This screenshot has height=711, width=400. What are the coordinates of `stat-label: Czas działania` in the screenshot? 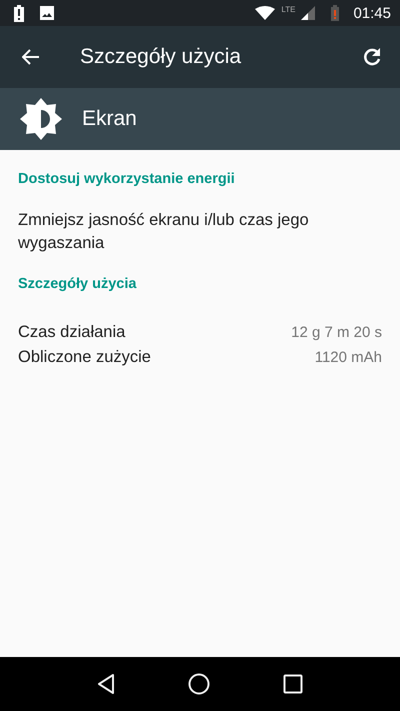 It's located at (72, 332).